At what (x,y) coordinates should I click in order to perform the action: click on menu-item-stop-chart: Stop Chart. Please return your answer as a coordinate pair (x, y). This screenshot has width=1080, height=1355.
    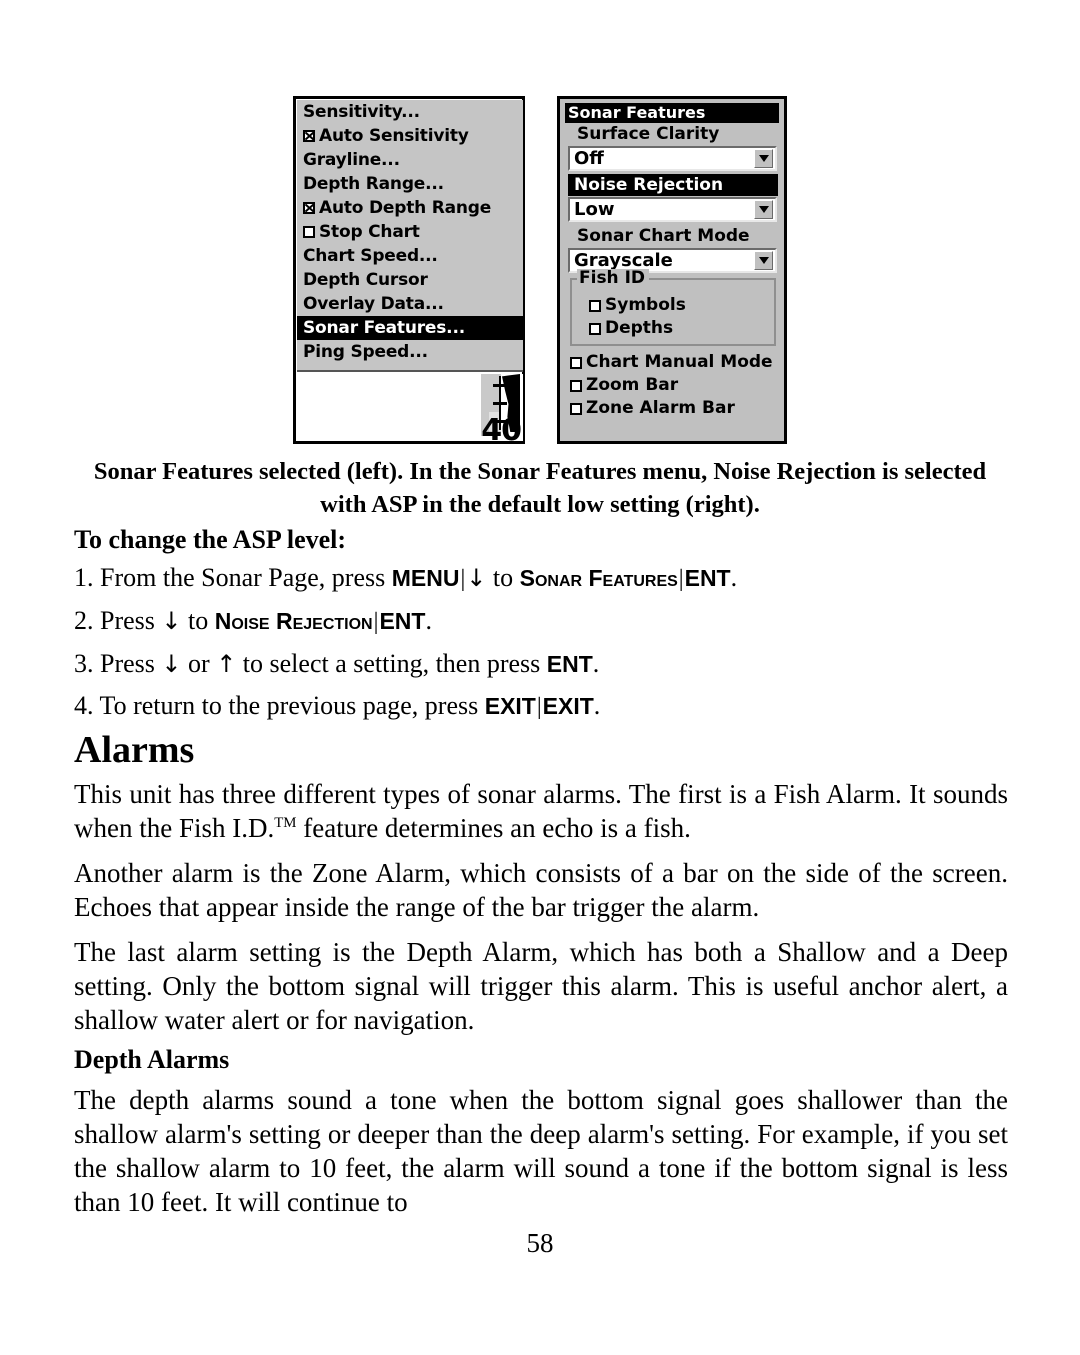
    Looking at the image, I should click on (410, 232).